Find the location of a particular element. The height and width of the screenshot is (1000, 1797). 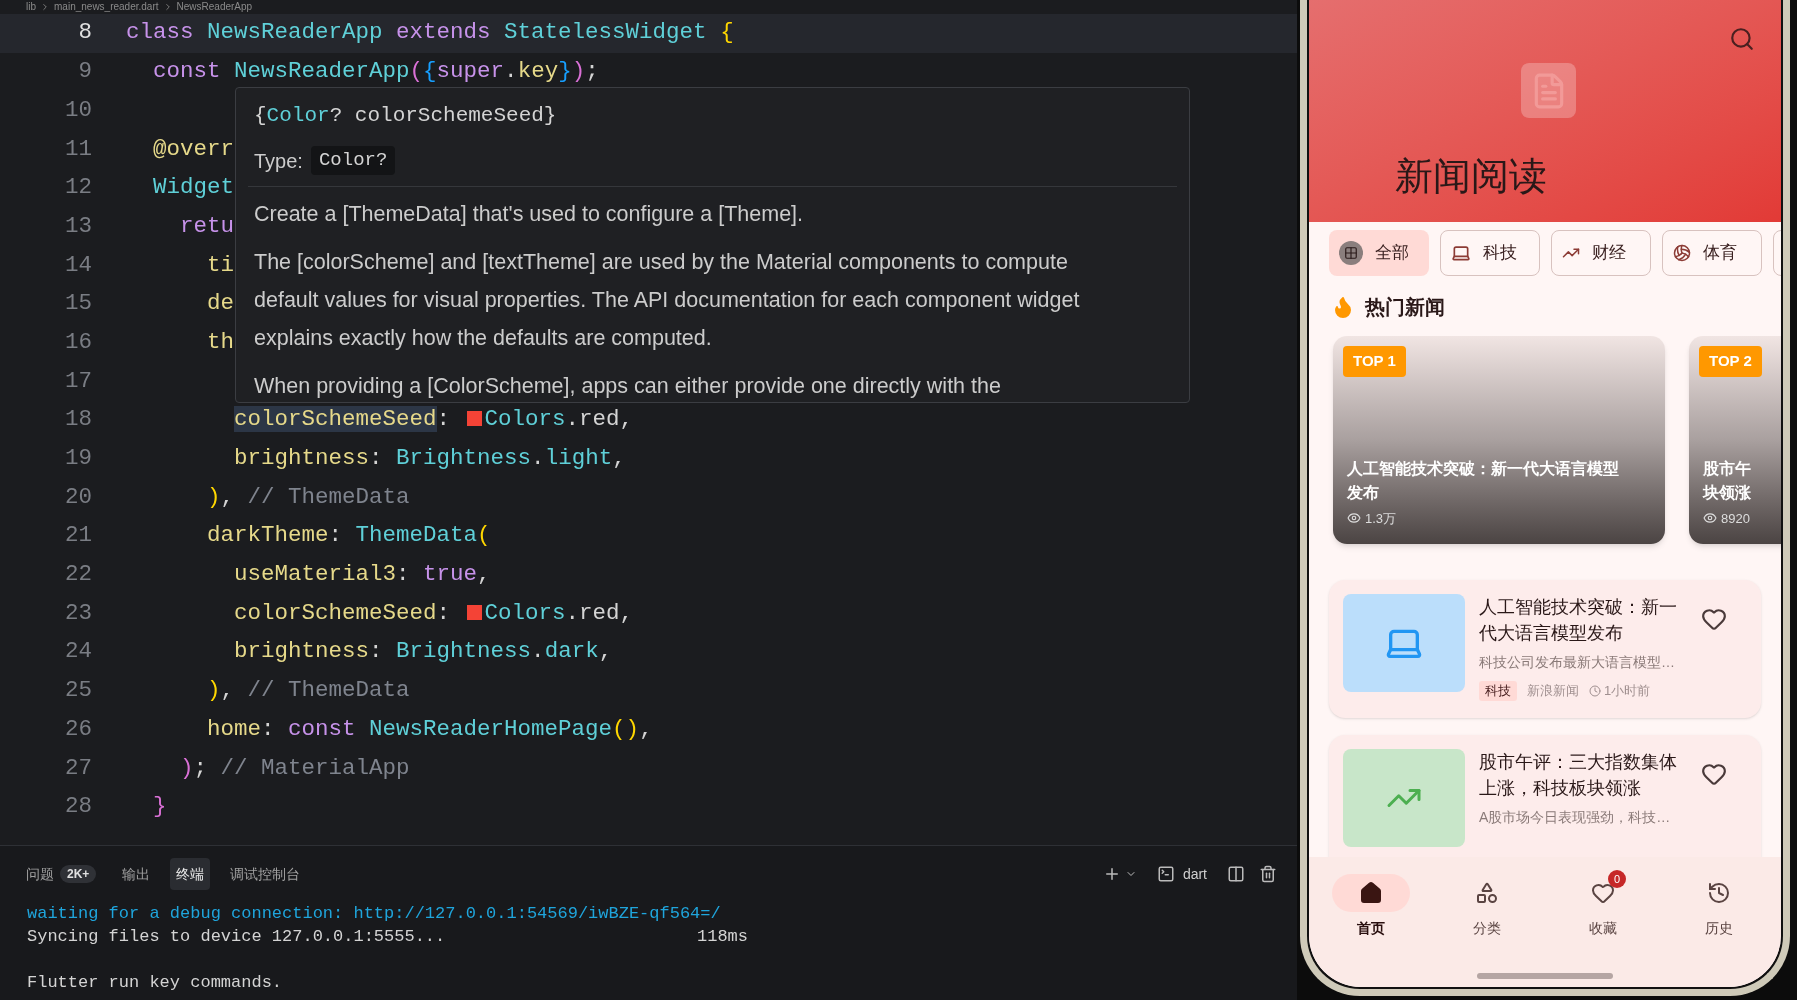

timing-text: 118ms is located at coordinates (722, 937).